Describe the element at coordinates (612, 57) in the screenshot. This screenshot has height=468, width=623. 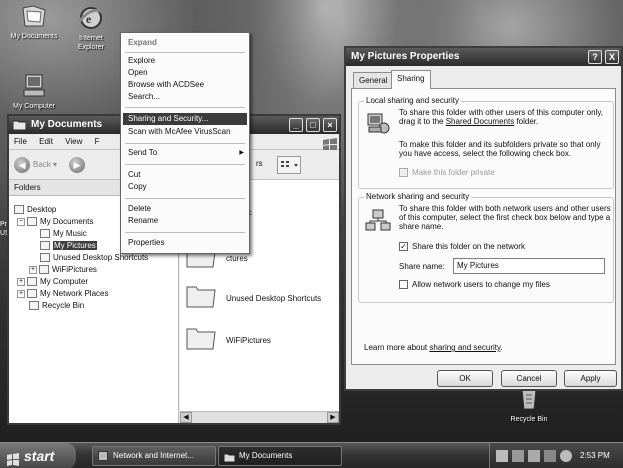
I see `close-button: X` at that location.